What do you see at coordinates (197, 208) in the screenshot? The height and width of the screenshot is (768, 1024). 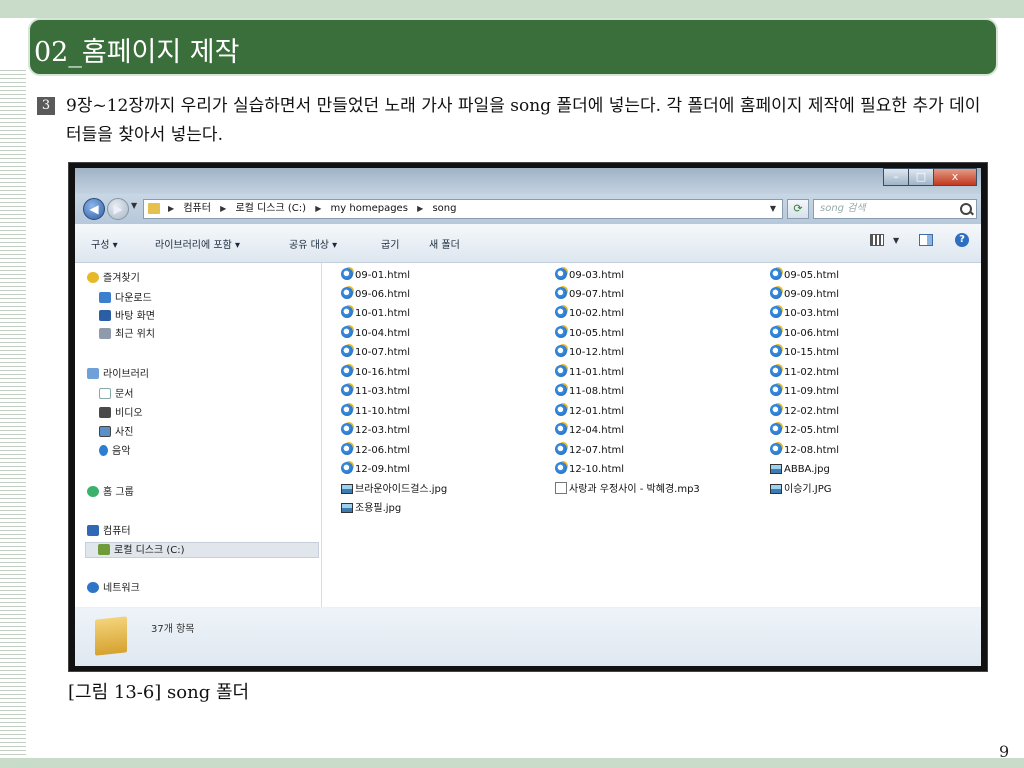 I see `breadcrumb-computer: 컴퓨터` at bounding box center [197, 208].